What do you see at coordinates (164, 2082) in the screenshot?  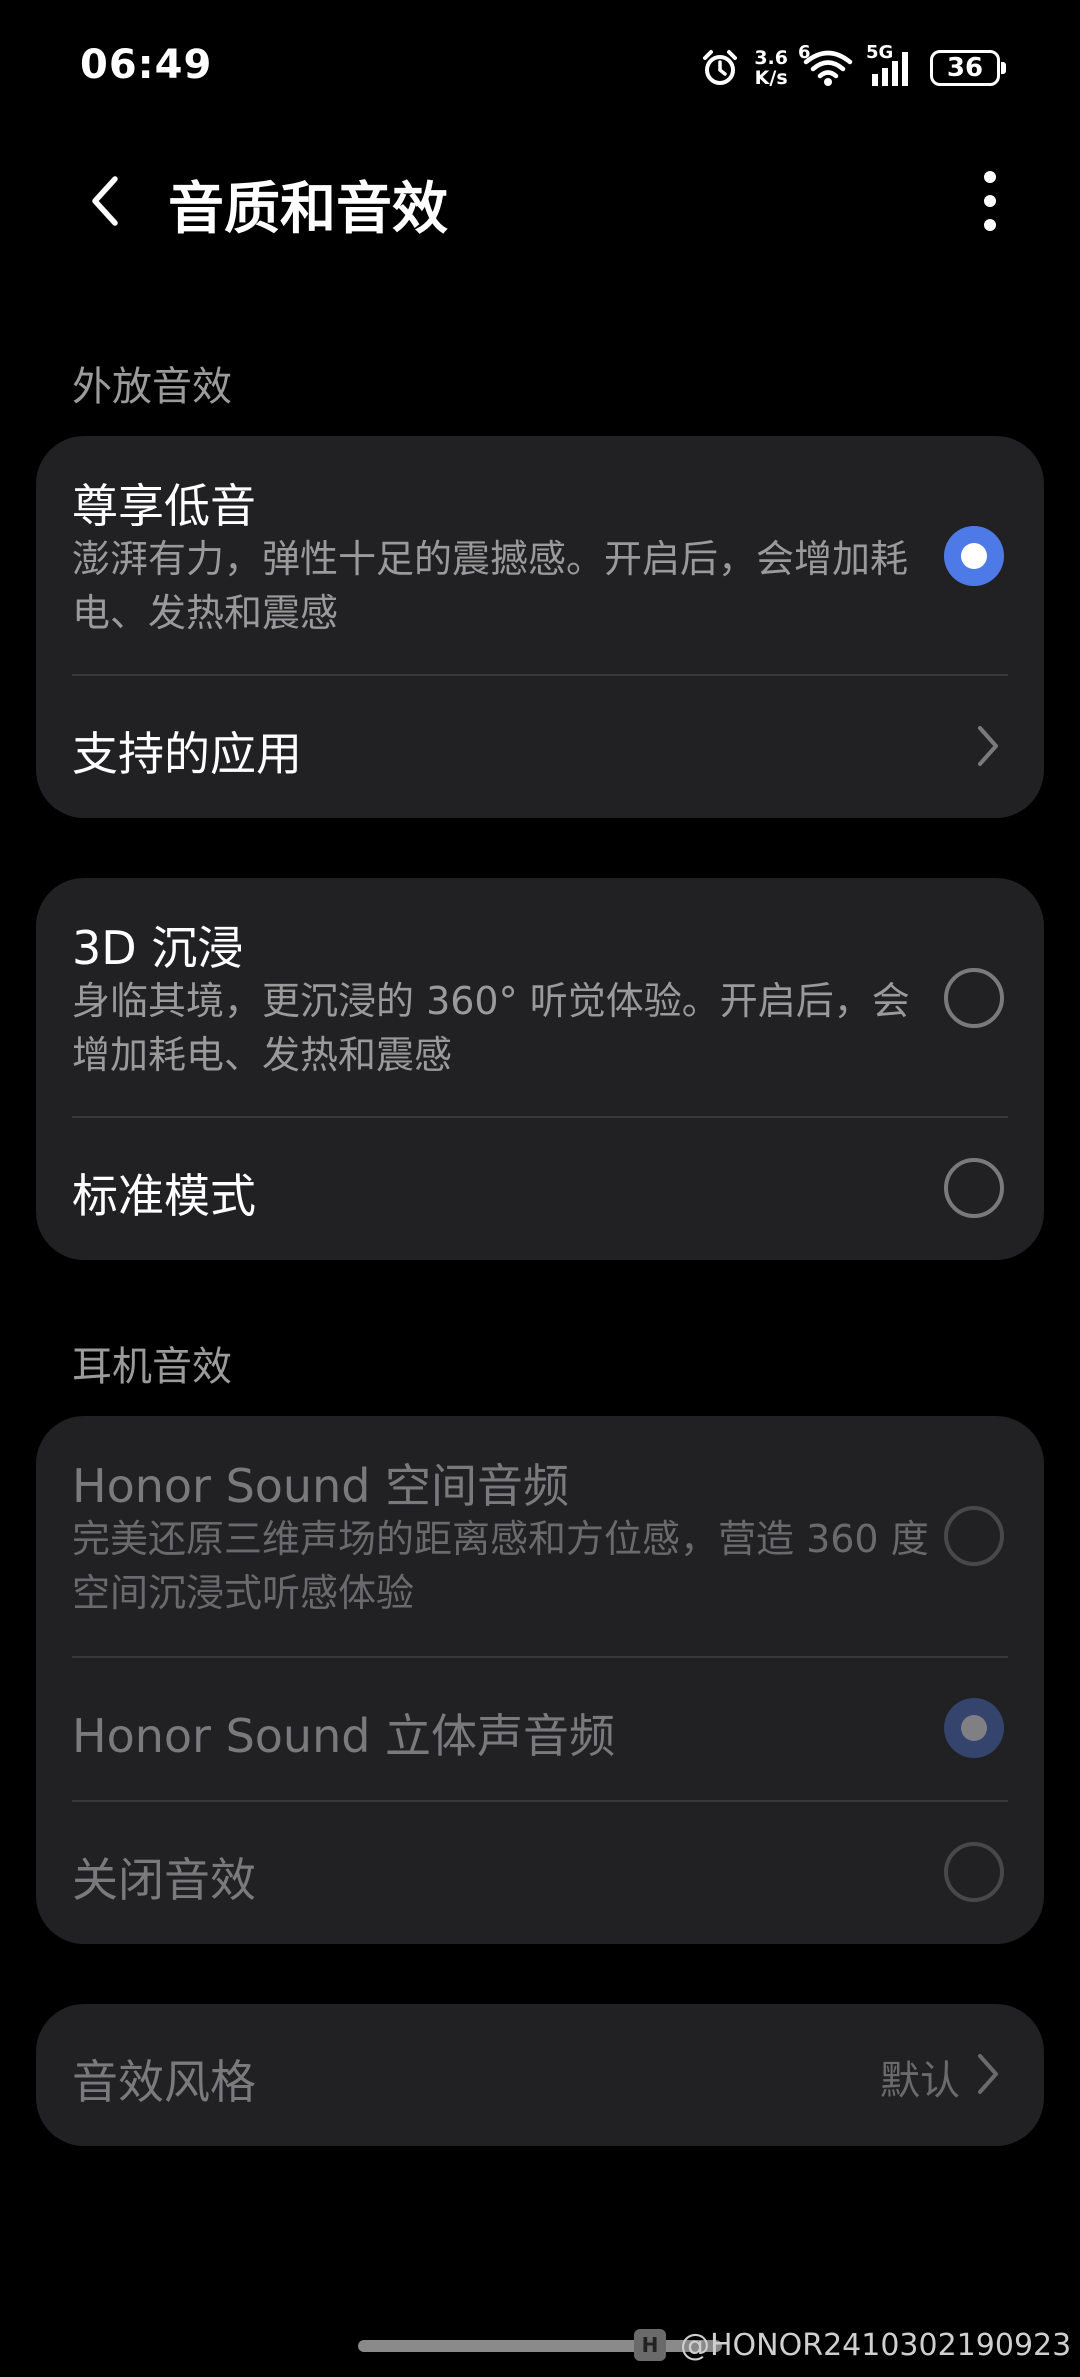 I see `sound-style-title: 音效风格` at bounding box center [164, 2082].